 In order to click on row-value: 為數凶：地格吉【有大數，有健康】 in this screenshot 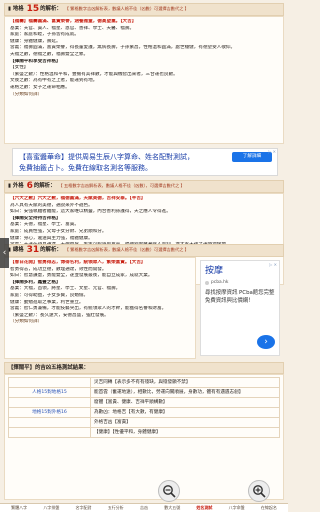, I will do `click(185, 412)`.